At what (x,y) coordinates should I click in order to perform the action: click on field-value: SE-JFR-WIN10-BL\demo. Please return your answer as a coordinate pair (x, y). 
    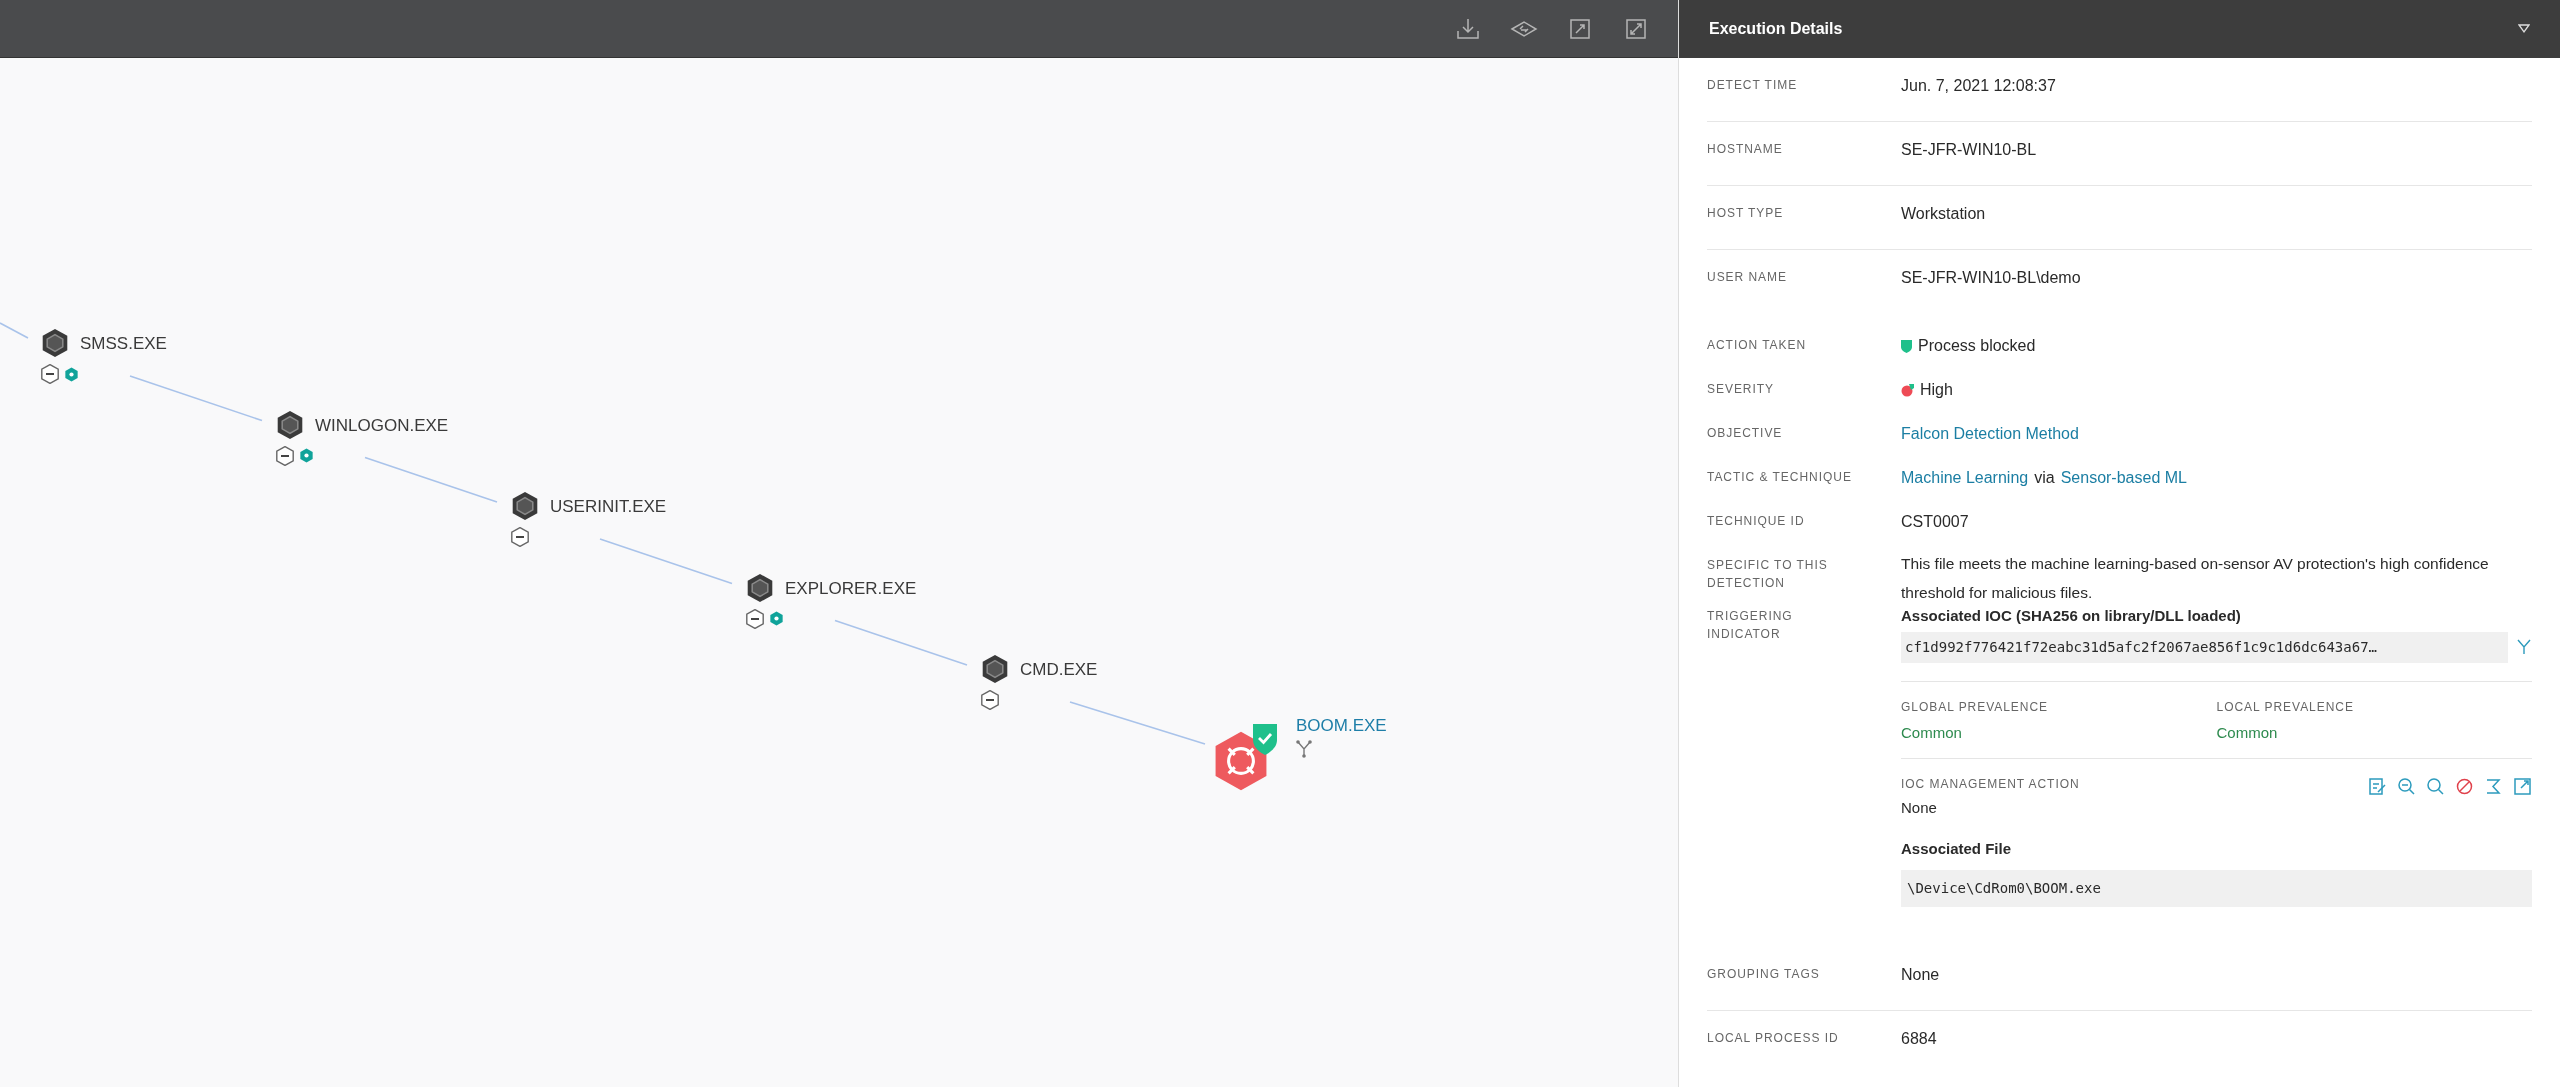
    Looking at the image, I should click on (1991, 277).